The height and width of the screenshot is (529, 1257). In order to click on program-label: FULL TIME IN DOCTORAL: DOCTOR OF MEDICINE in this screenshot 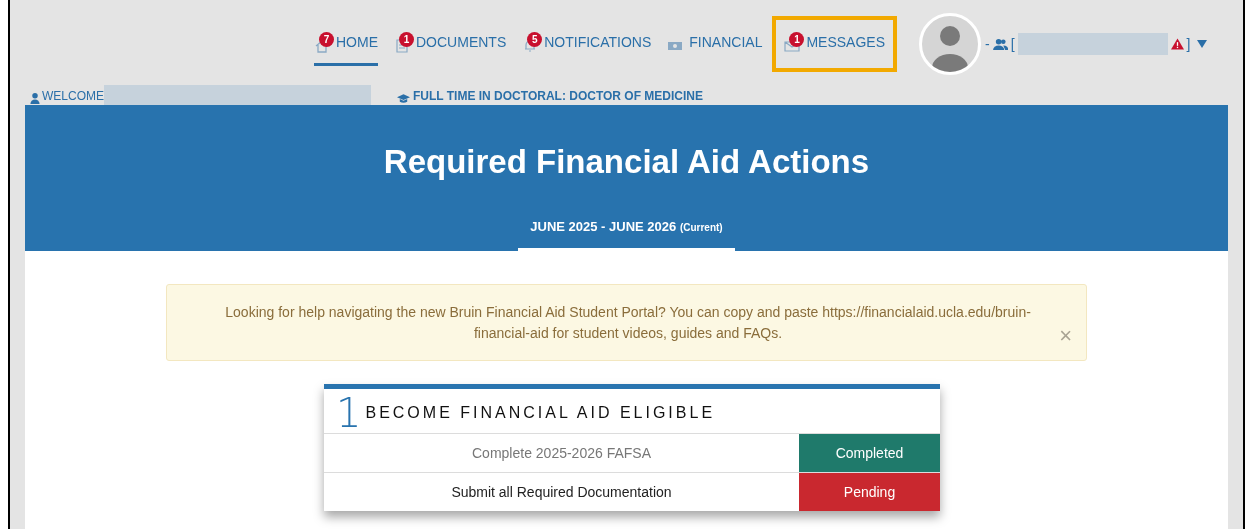, I will do `click(558, 96)`.